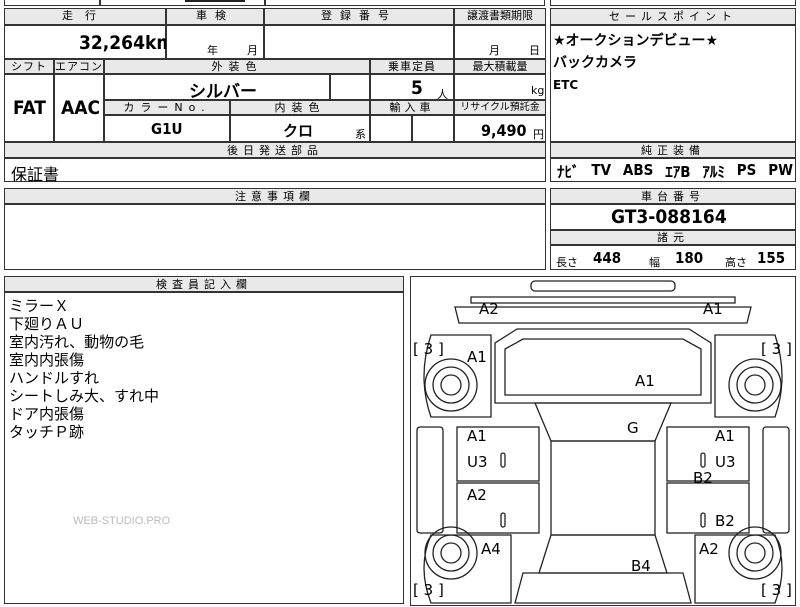 The height and width of the screenshot is (607, 800). Describe the element at coordinates (607, 258) in the screenshot. I see `length-value: 448` at that location.